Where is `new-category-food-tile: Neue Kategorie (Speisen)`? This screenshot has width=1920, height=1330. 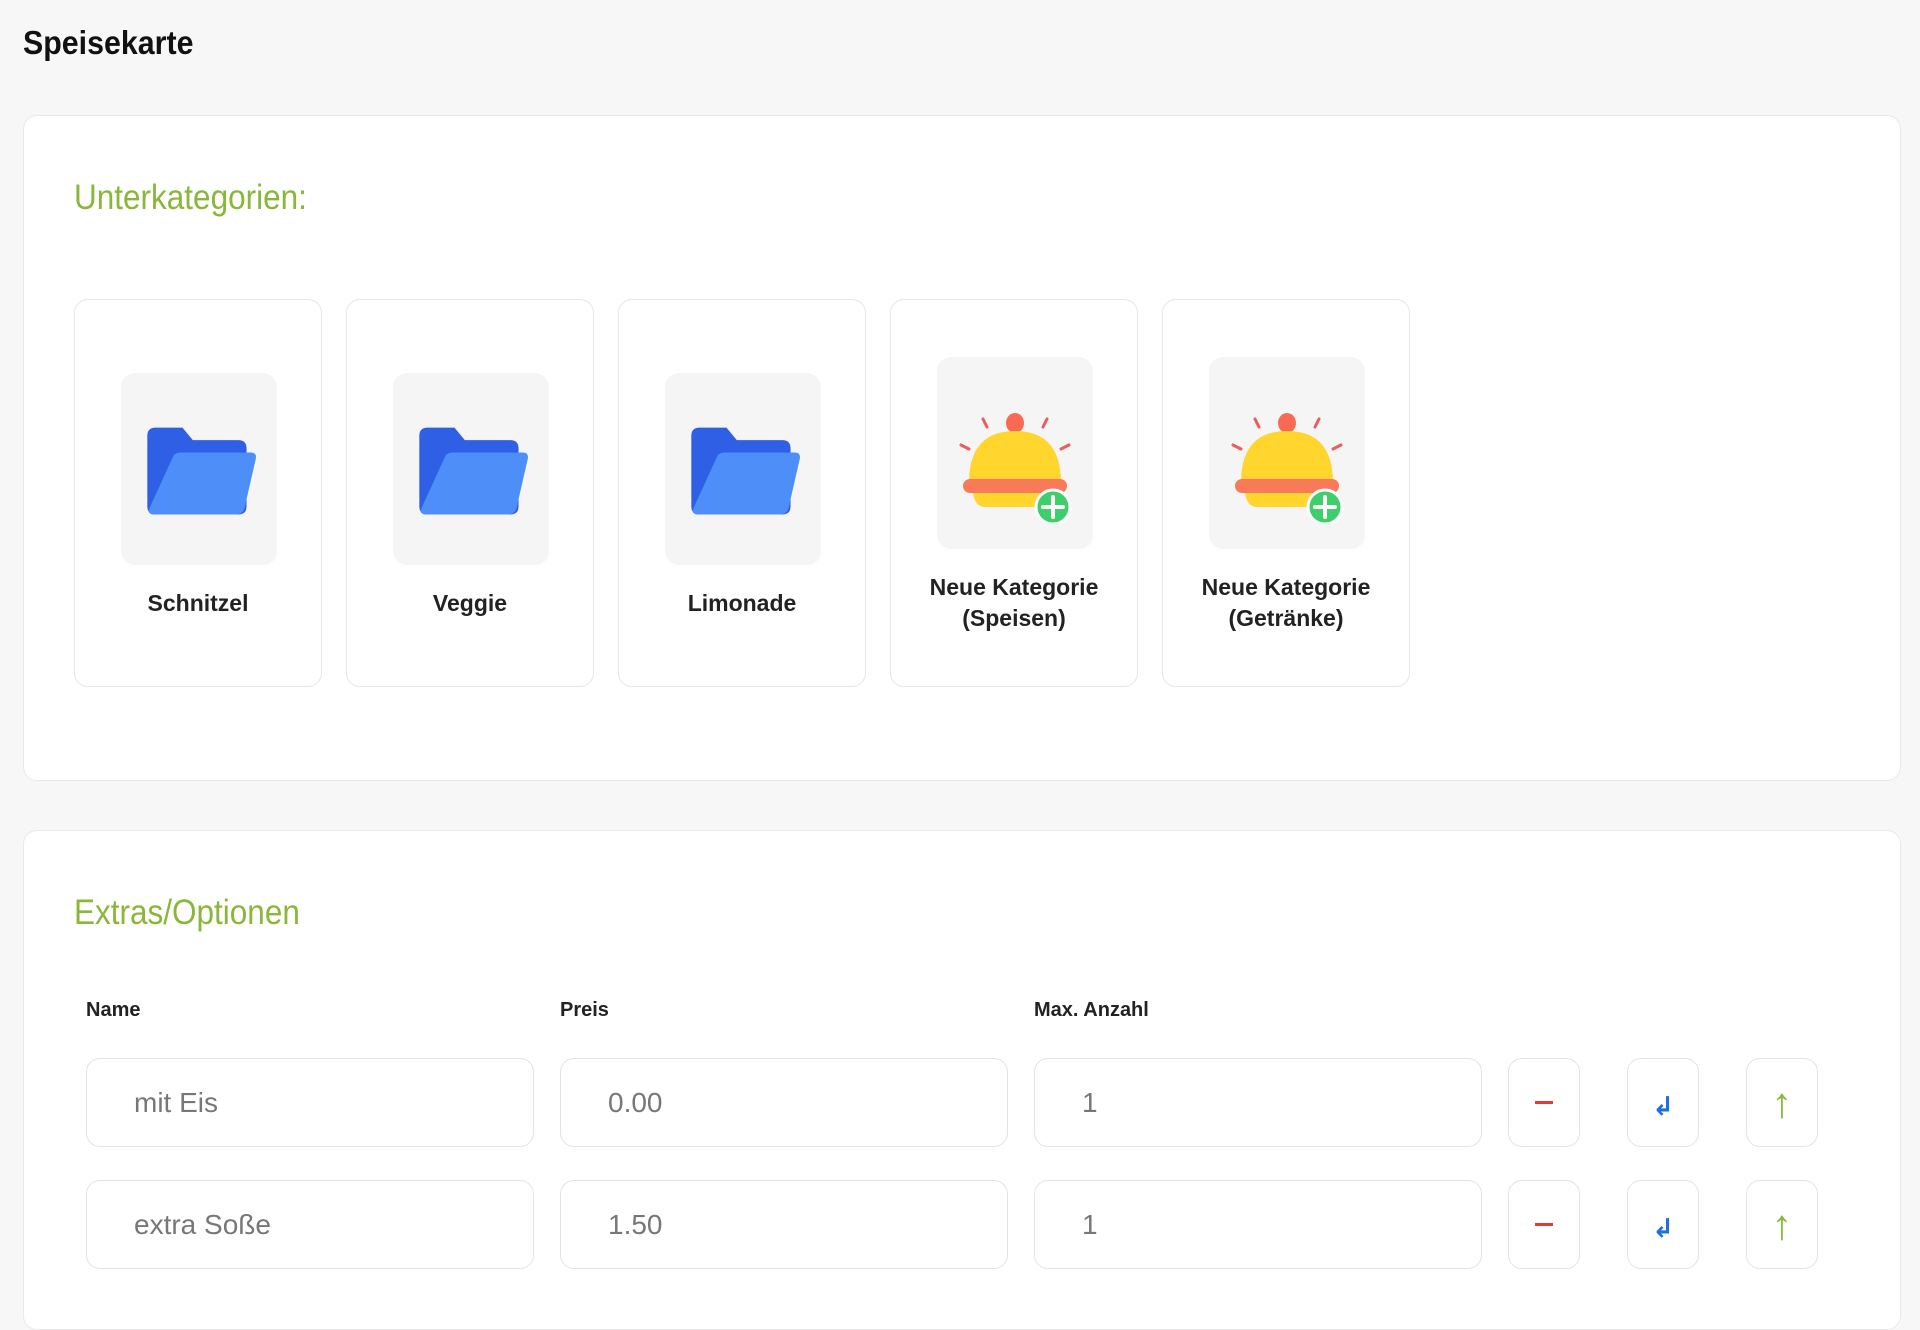 new-category-food-tile: Neue Kategorie (Speisen) is located at coordinates (1014, 493).